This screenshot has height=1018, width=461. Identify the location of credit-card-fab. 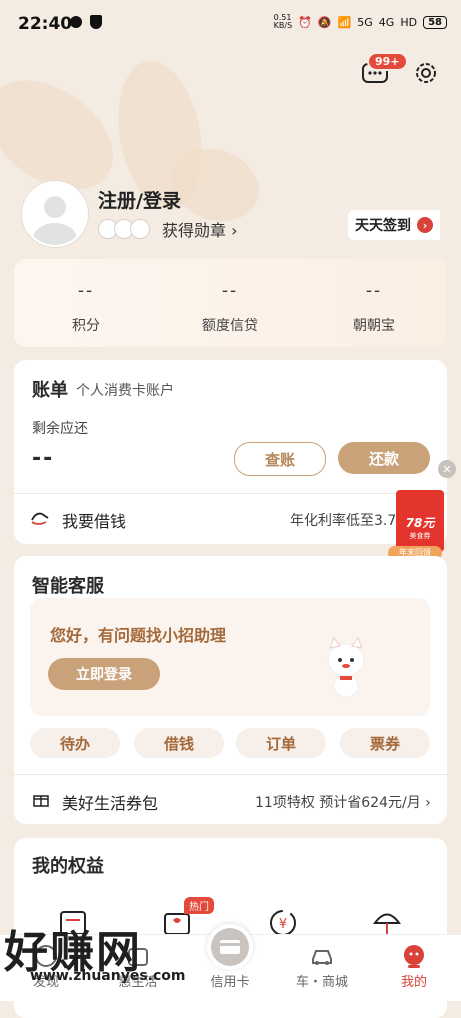
(230, 947).